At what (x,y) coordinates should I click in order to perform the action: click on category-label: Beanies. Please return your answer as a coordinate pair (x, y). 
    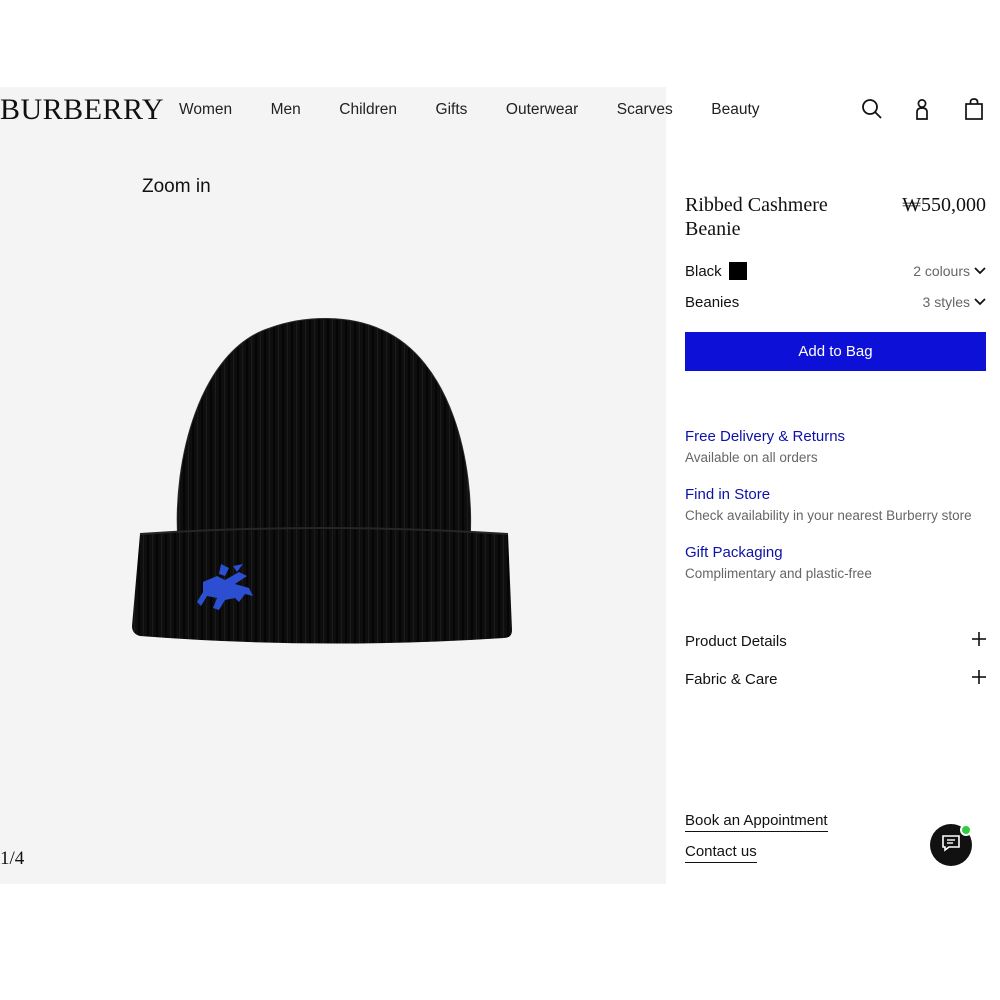
    Looking at the image, I should click on (712, 302).